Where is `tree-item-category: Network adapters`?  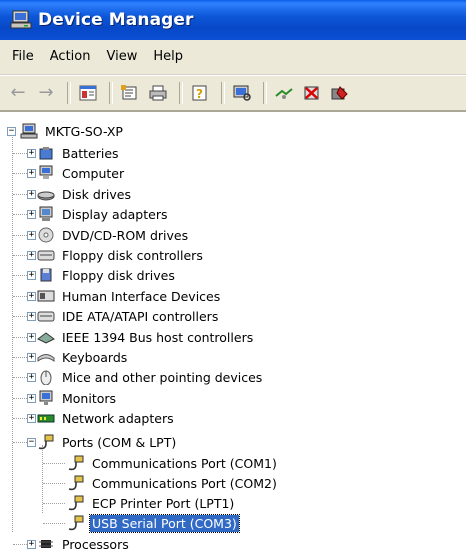 tree-item-category: Network adapters is located at coordinates (106, 418).